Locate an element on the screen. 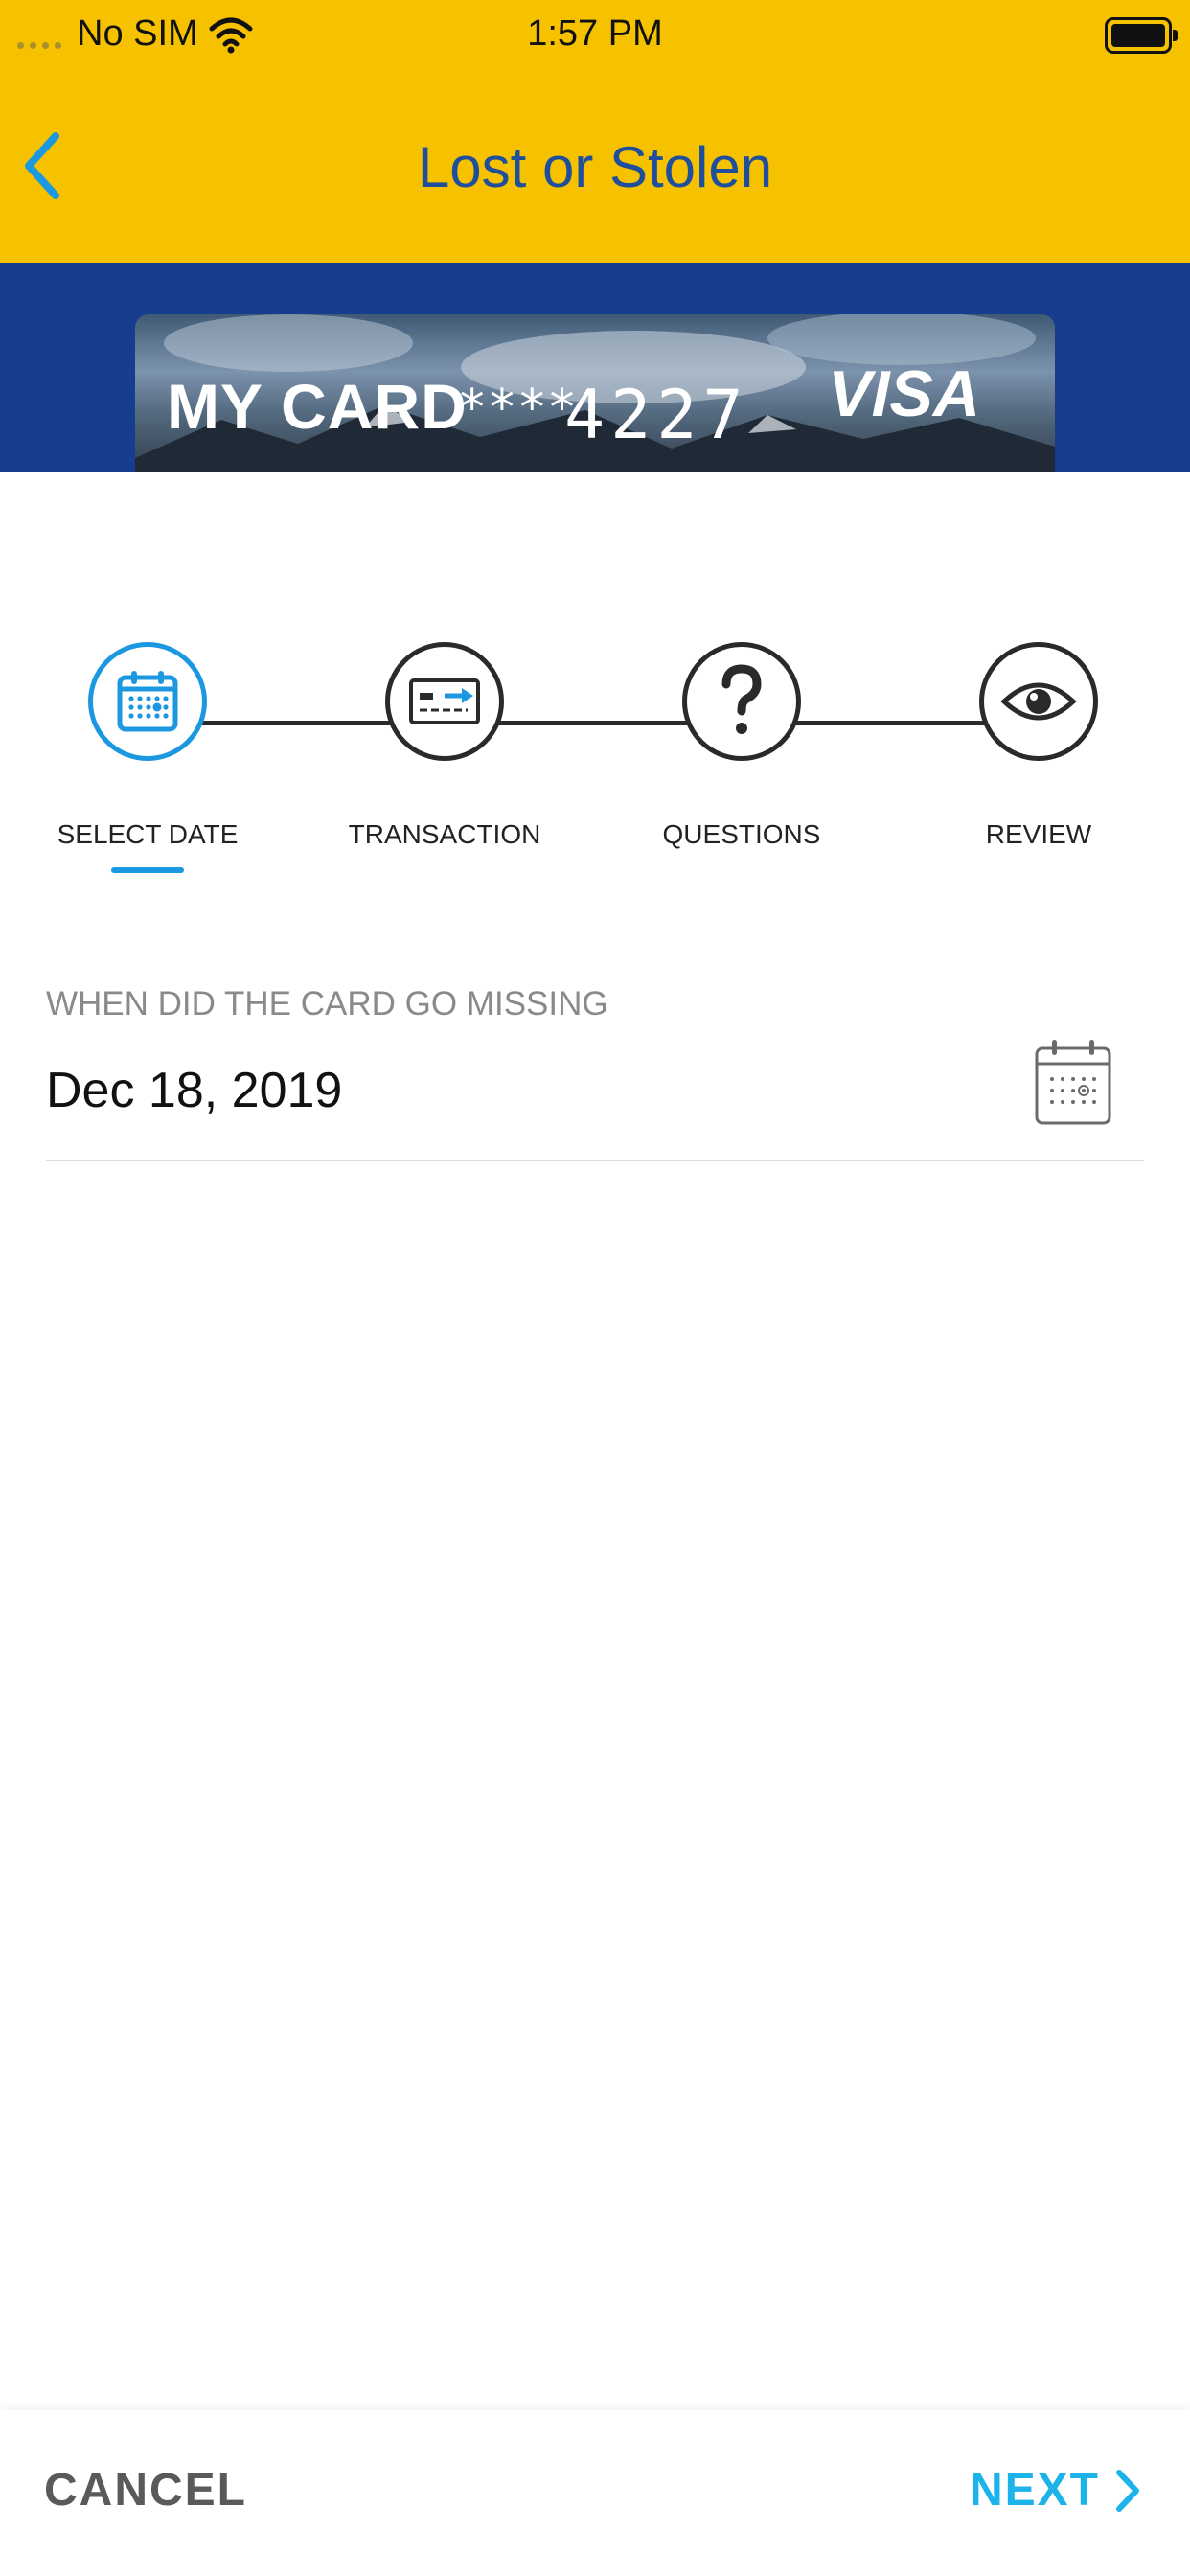  active-step-indicator is located at coordinates (148, 870).